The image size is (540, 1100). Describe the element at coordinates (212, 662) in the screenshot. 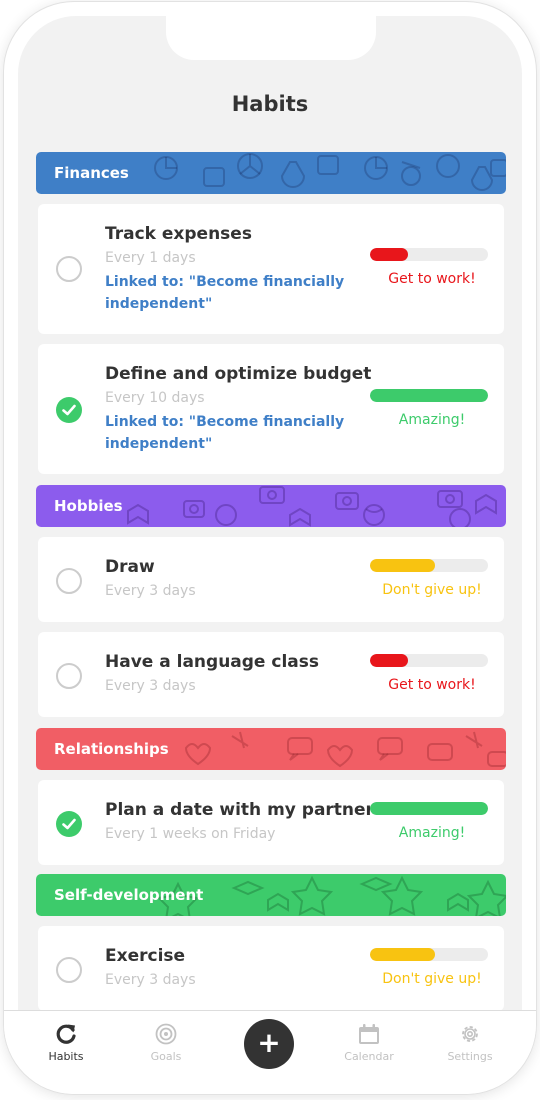

I see `habit-title: Have a language class` at that location.